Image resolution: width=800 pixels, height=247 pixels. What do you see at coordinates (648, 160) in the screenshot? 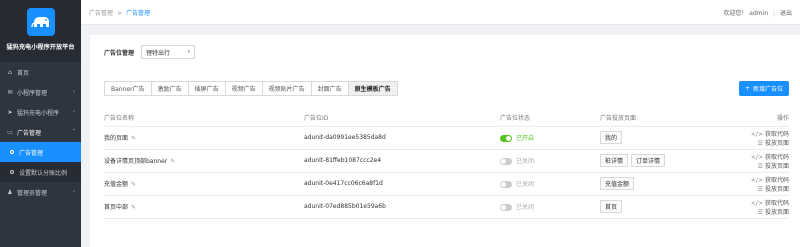
I see `page-tag: 订单详情` at bounding box center [648, 160].